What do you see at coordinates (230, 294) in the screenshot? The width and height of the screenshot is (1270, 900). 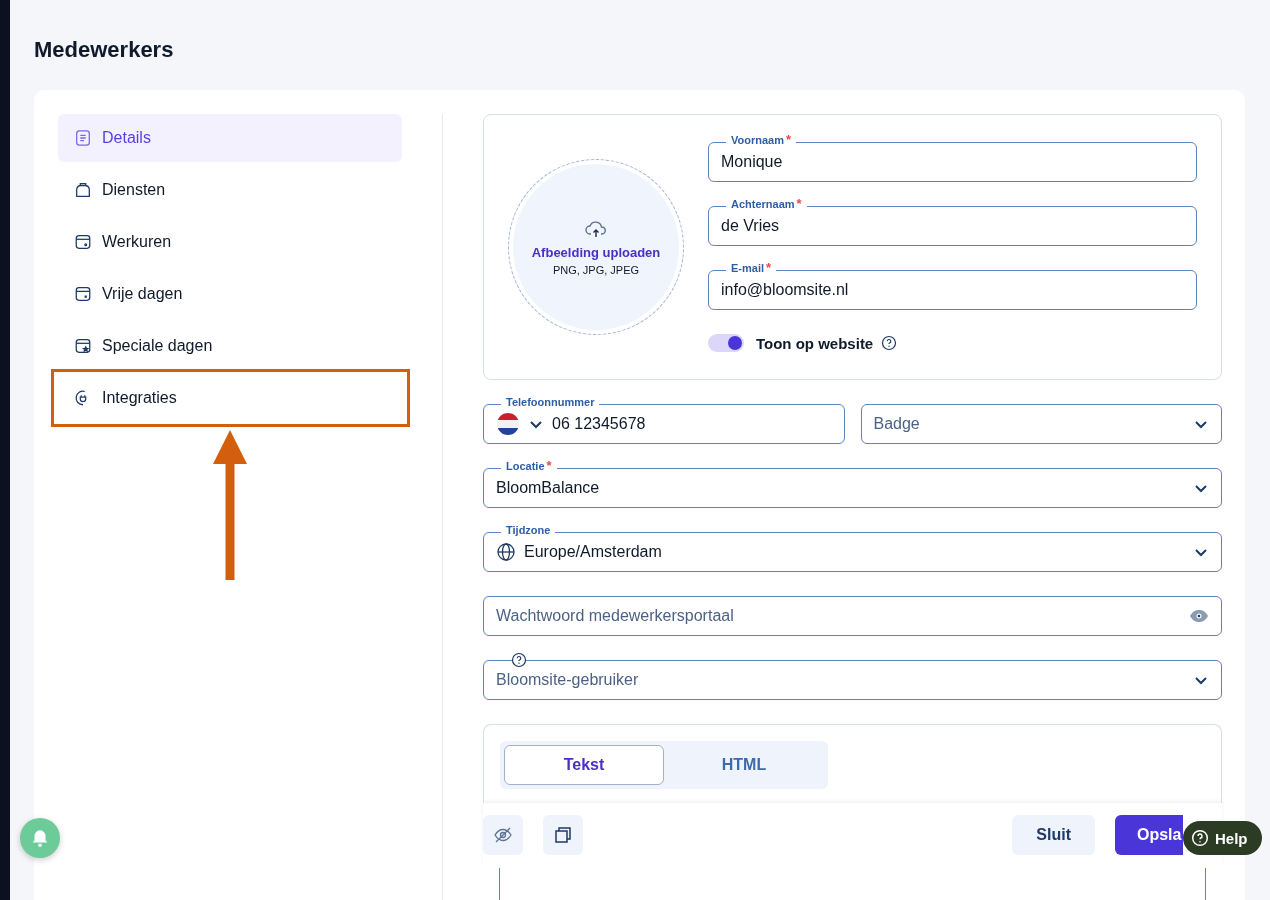 I see `sidebar-item: Vrije dagen` at bounding box center [230, 294].